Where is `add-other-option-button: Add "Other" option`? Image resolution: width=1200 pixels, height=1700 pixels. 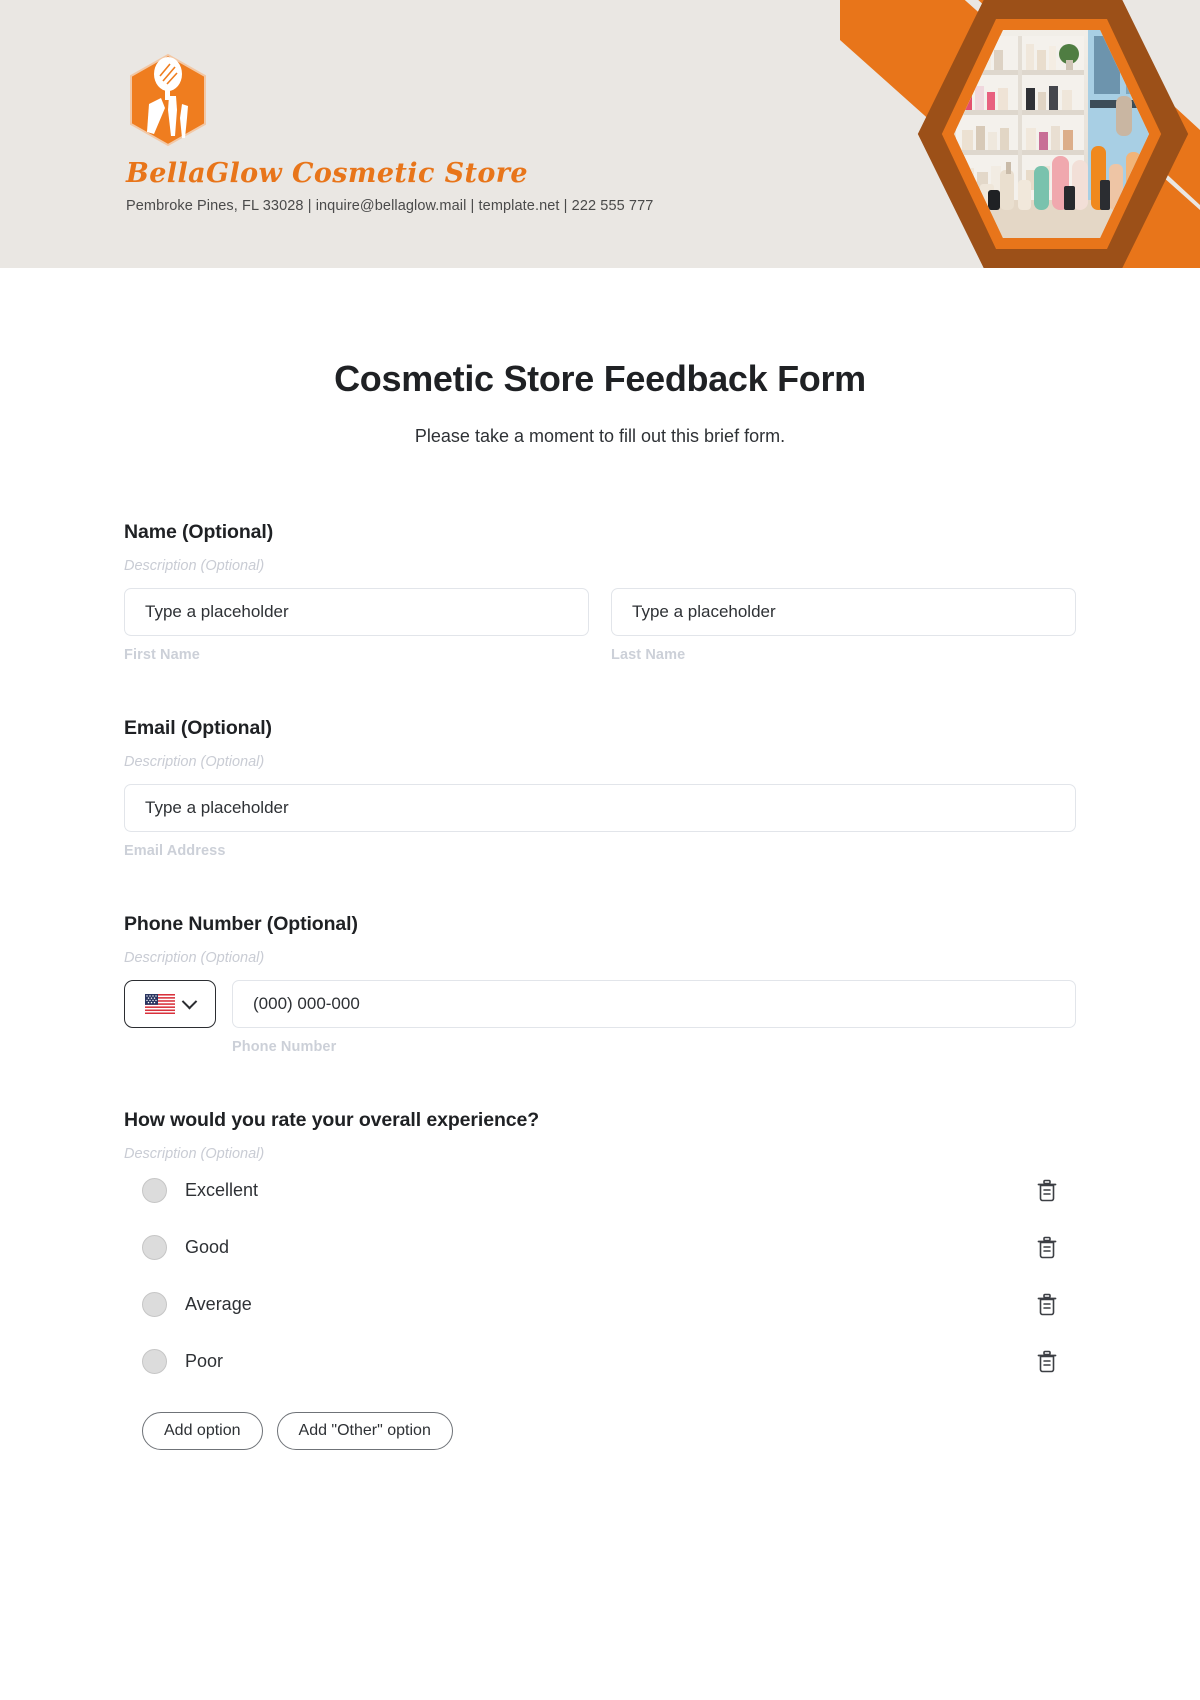 add-other-option-button: Add "Other" option is located at coordinates (364, 1431).